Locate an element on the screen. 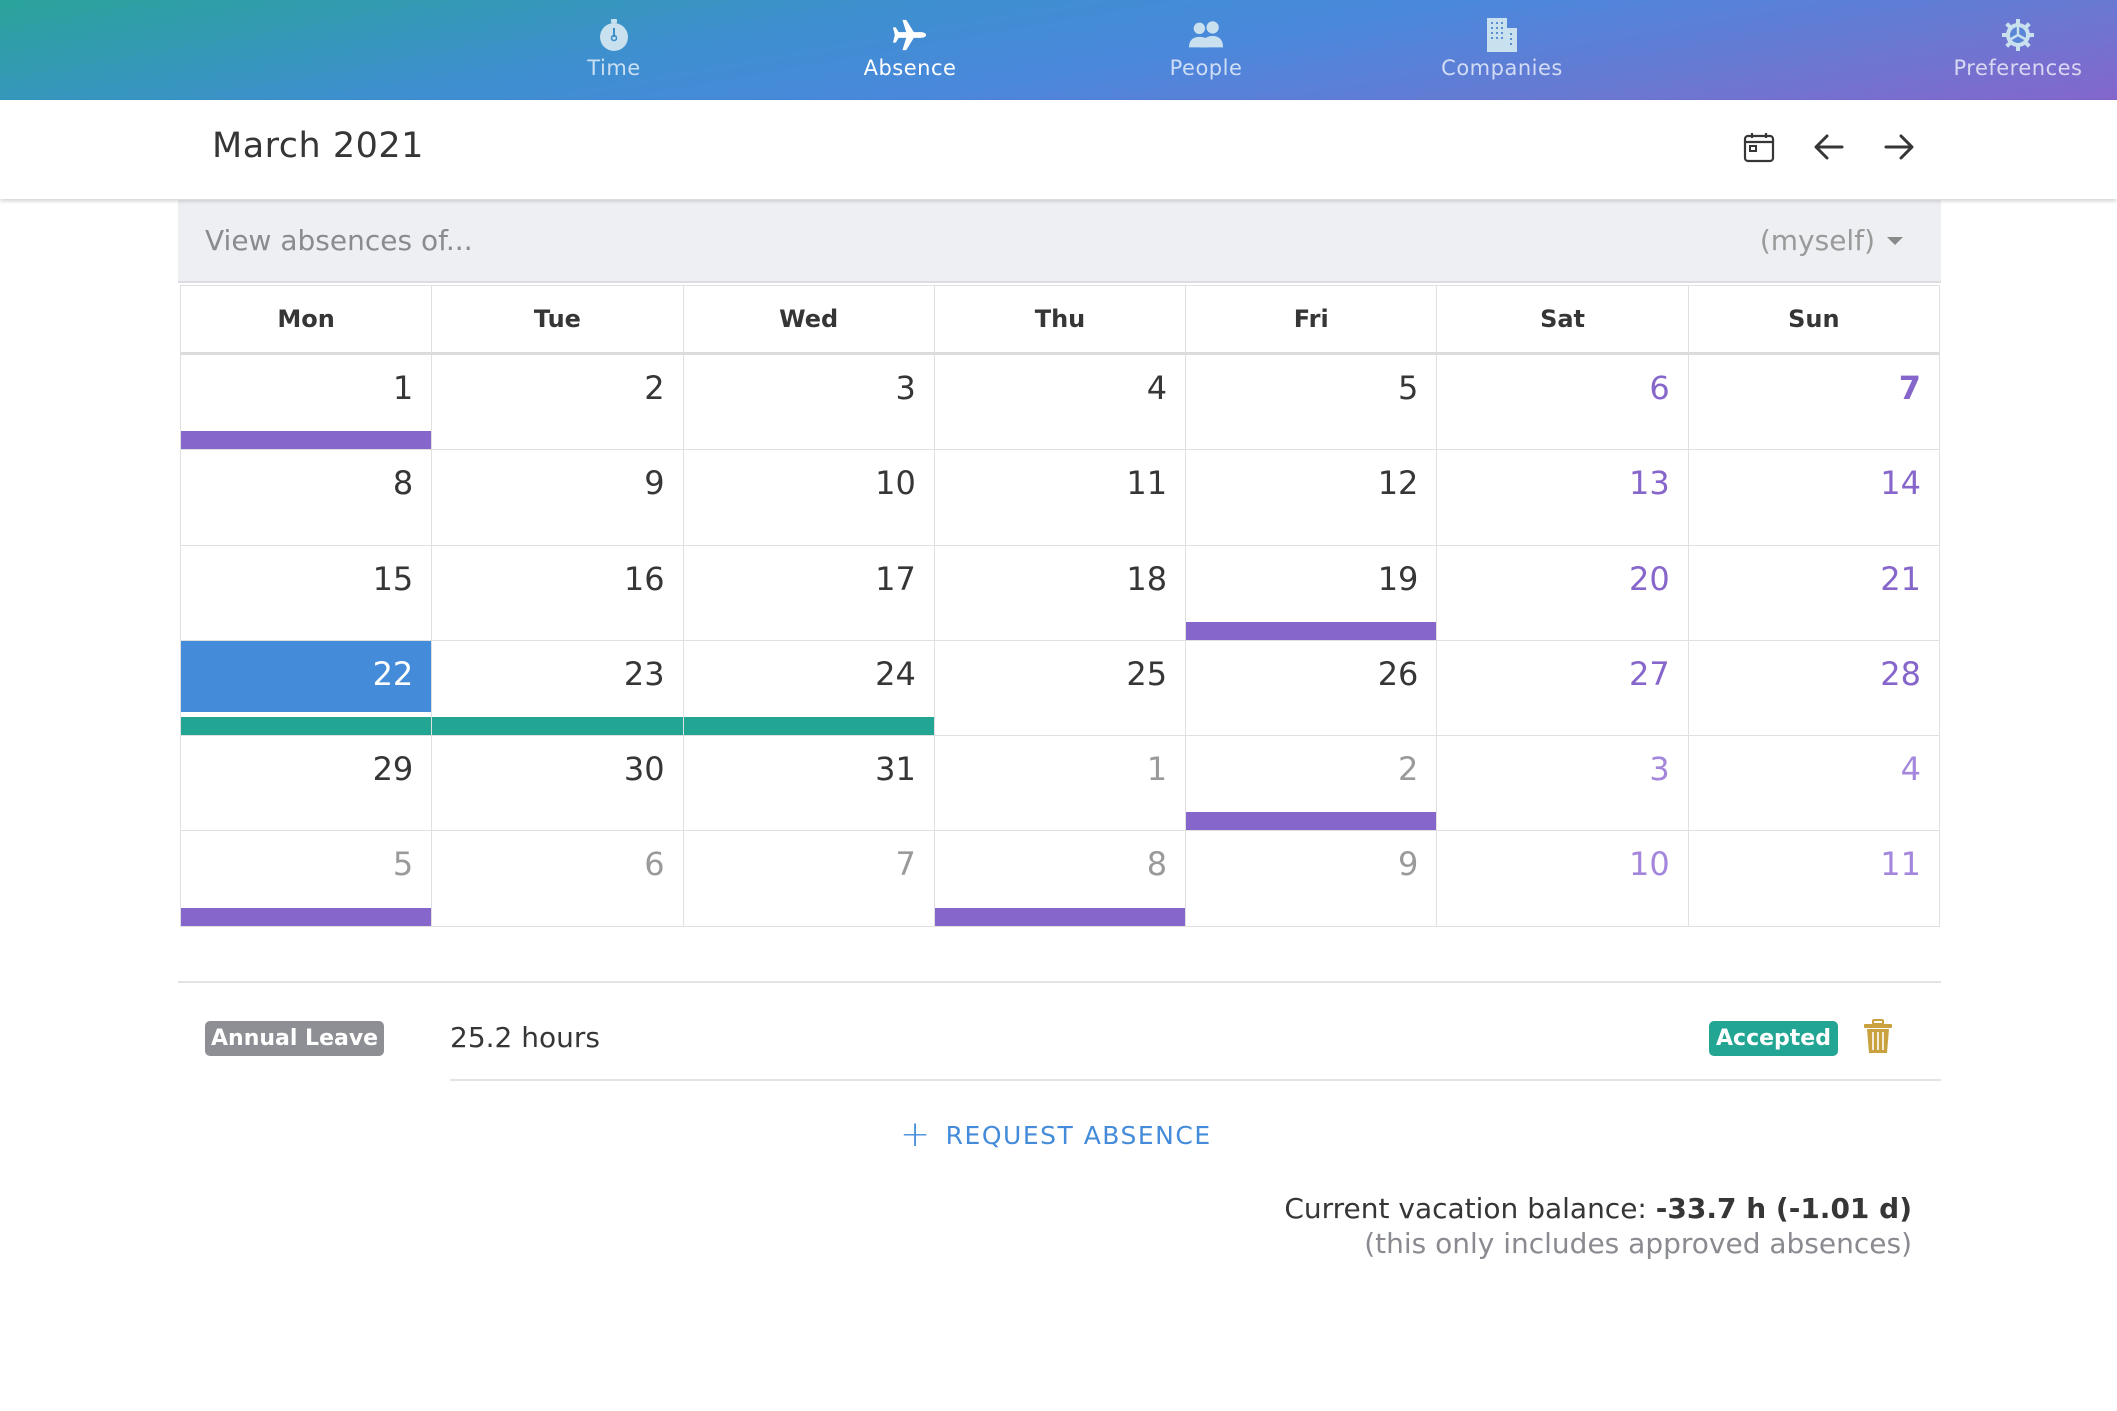 The image size is (2117, 1411). day-number: 17 is located at coordinates (895, 578).